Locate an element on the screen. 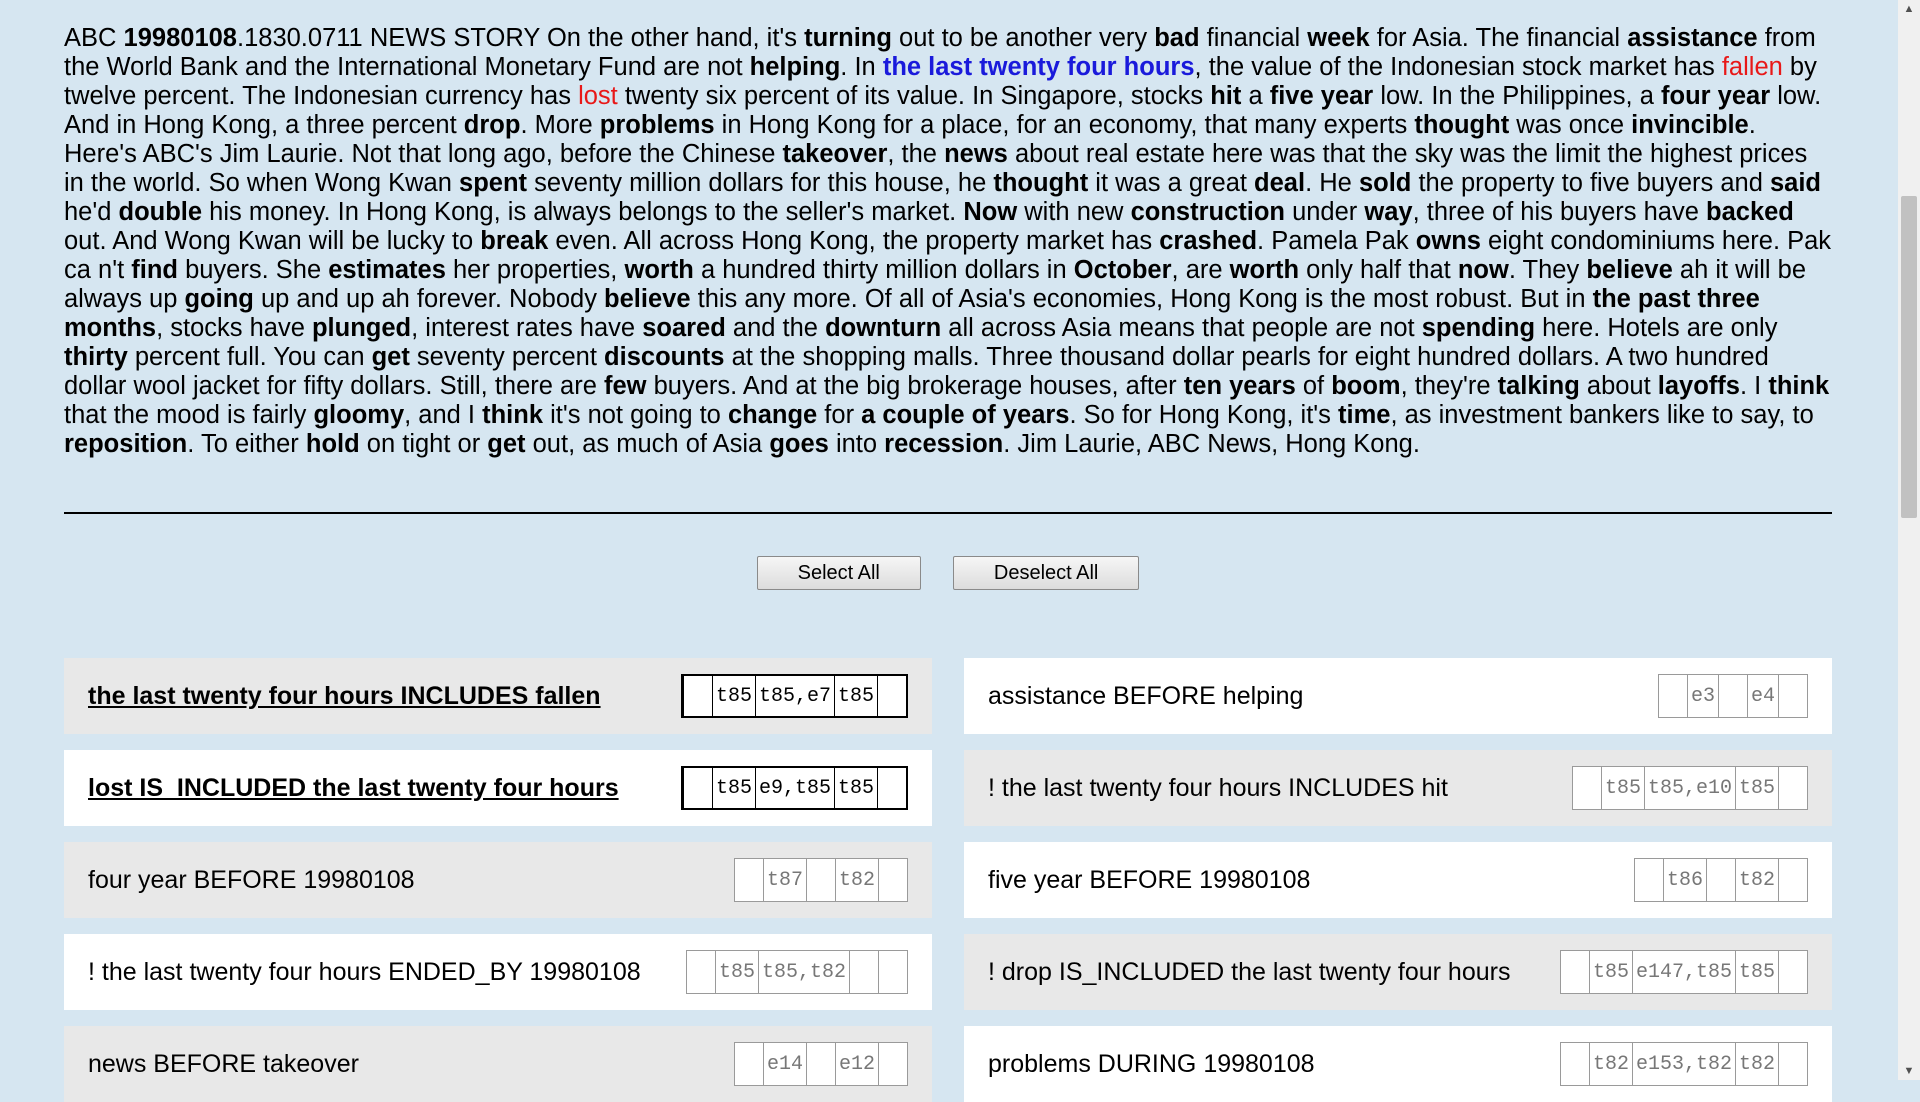  id-cell: e3 is located at coordinates (1702, 696).